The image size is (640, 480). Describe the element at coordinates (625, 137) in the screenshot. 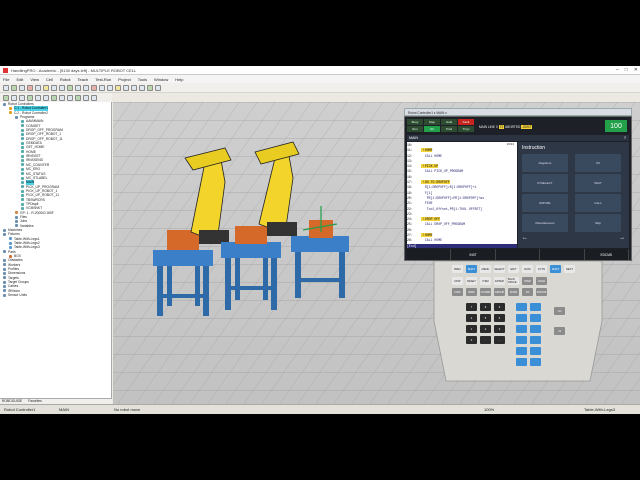

I see `help-icon: ?` at that location.